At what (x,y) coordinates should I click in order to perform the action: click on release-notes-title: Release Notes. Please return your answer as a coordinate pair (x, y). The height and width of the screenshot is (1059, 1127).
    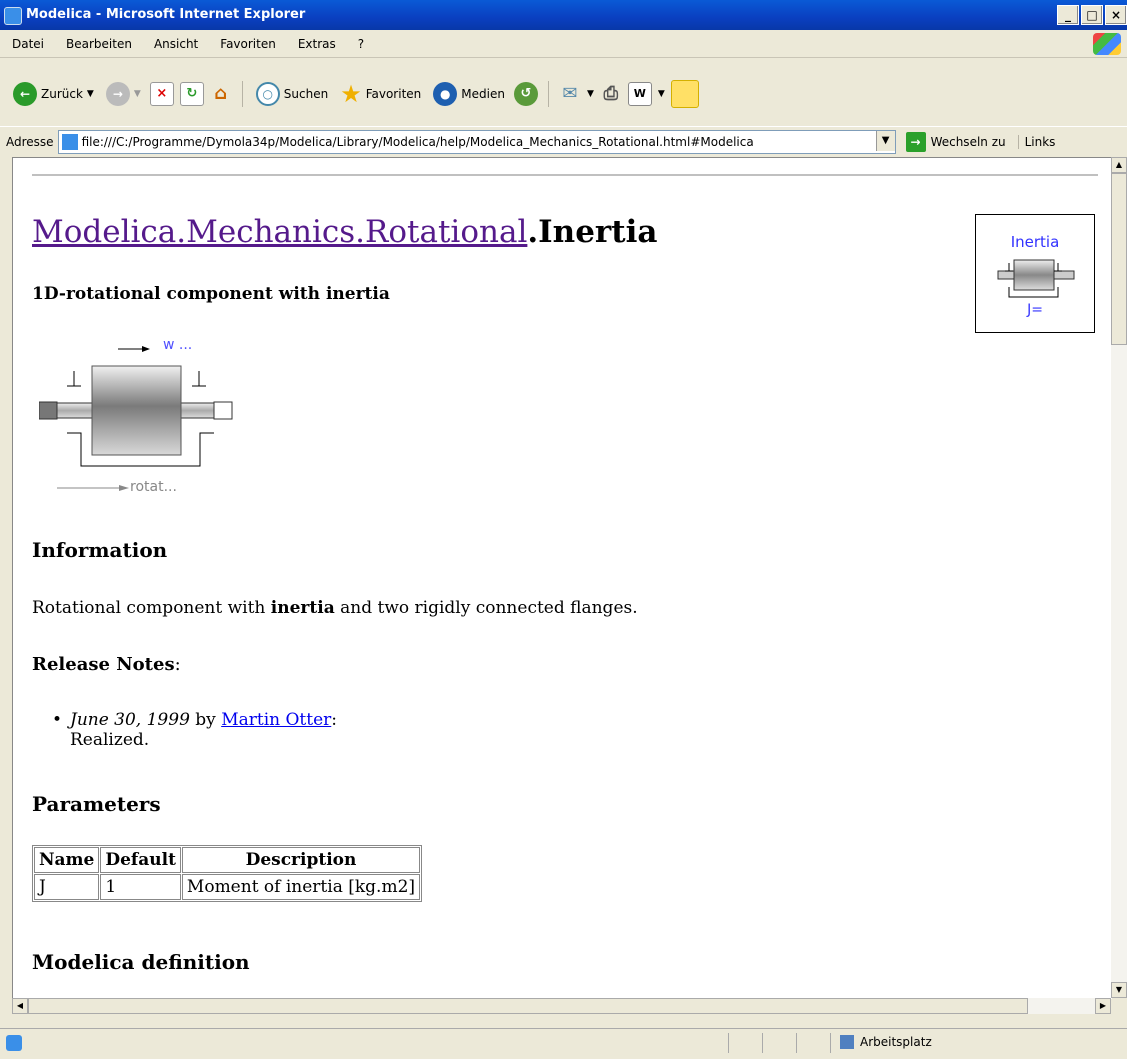
    Looking at the image, I should click on (103, 664).